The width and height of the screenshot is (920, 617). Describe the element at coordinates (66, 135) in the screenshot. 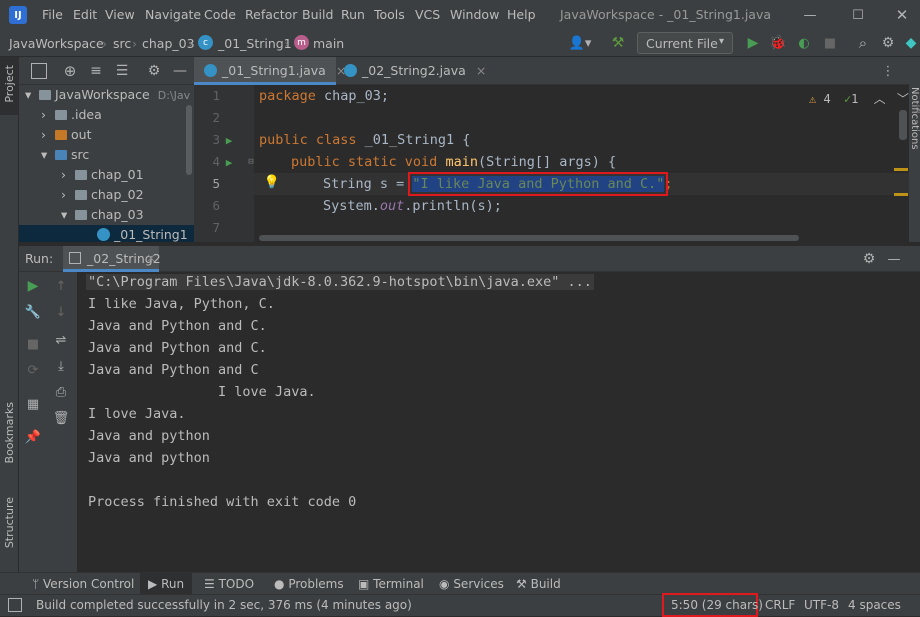

I see `tree-item-out: › out` at that location.